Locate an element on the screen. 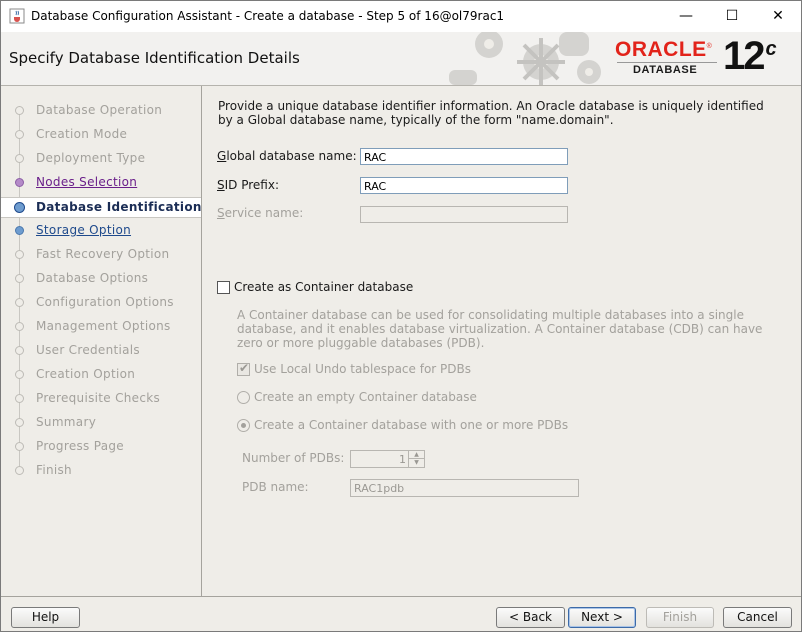 The width and height of the screenshot is (802, 632). sidebar-step-creation-mode: Creation Mode is located at coordinates (101, 135).